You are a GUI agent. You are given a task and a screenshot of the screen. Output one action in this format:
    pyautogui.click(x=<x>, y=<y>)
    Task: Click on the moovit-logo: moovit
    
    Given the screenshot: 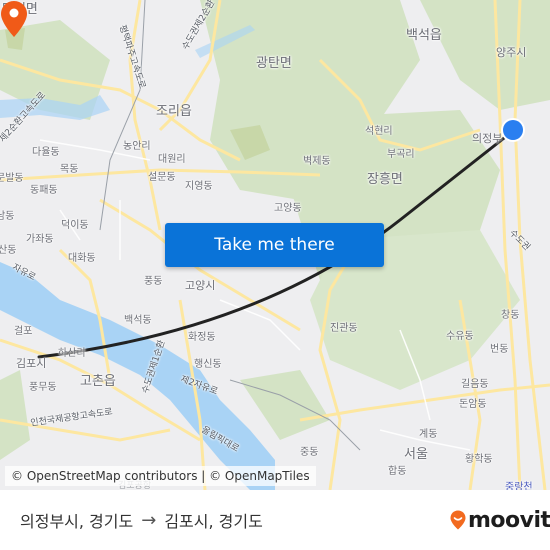 What is the action you would take?
    pyautogui.click(x=500, y=520)
    